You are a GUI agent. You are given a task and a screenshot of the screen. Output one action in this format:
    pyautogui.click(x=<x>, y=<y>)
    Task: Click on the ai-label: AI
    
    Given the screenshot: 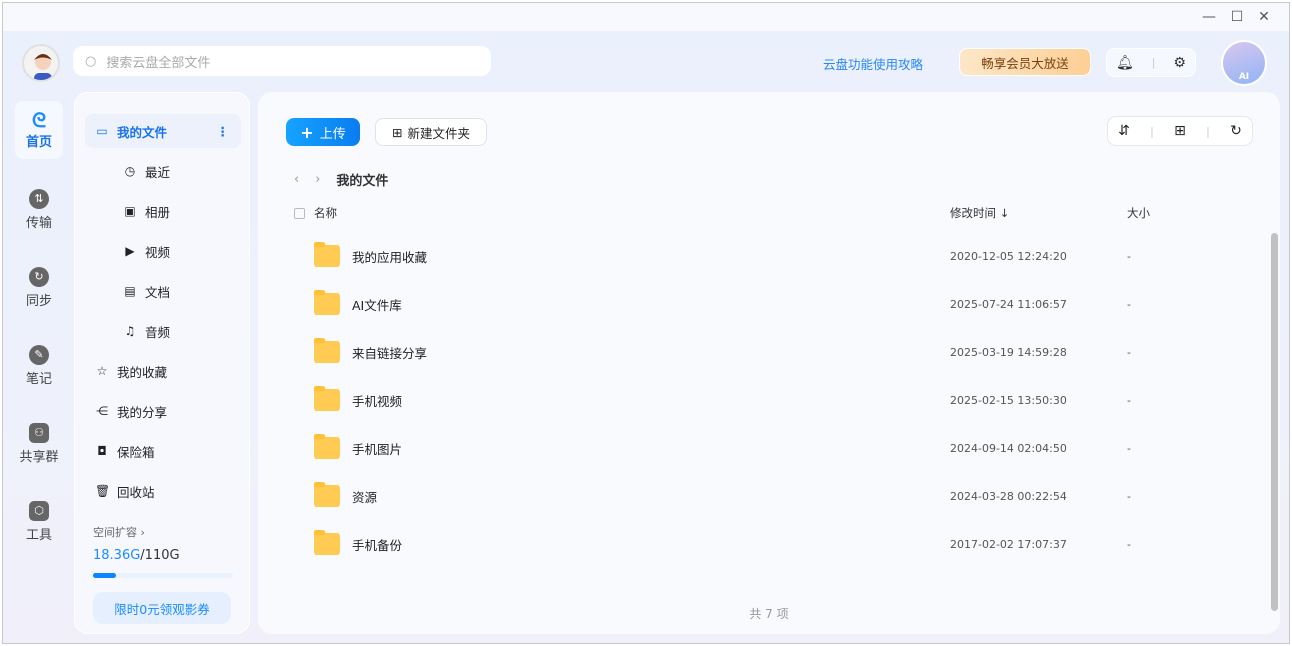 What is the action you would take?
    pyautogui.click(x=1244, y=77)
    